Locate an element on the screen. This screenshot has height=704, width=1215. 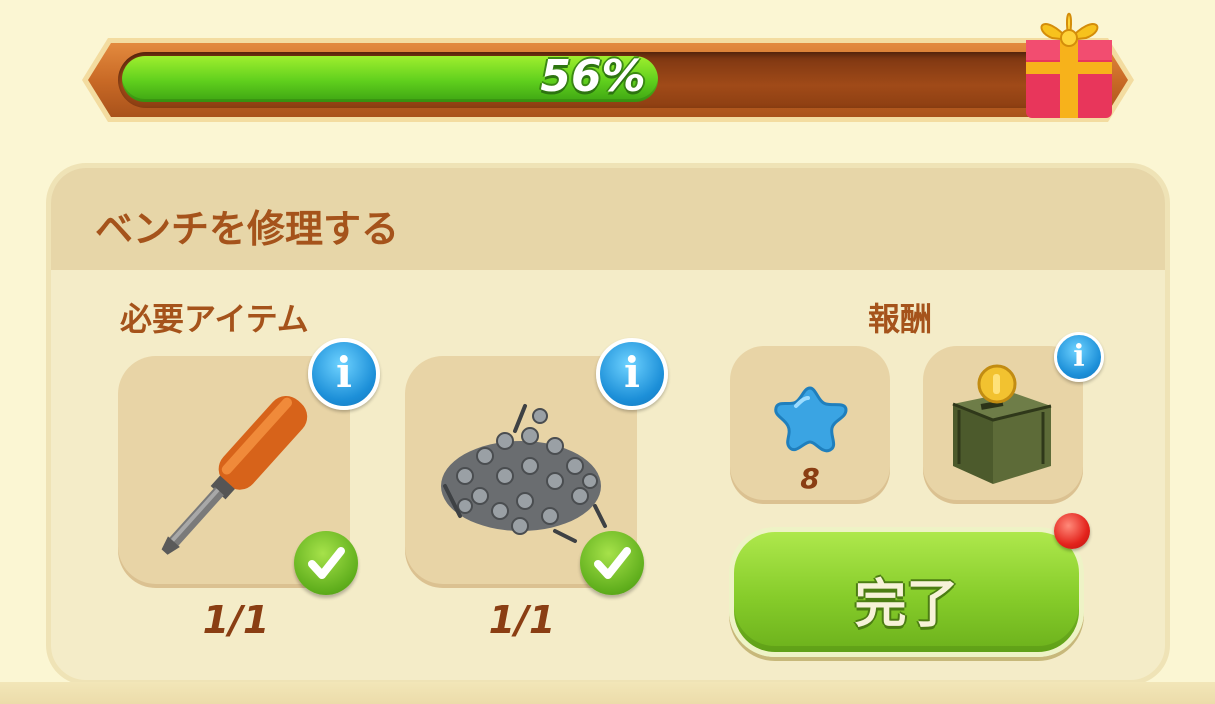
bottom-strip is located at coordinates (607, 693).